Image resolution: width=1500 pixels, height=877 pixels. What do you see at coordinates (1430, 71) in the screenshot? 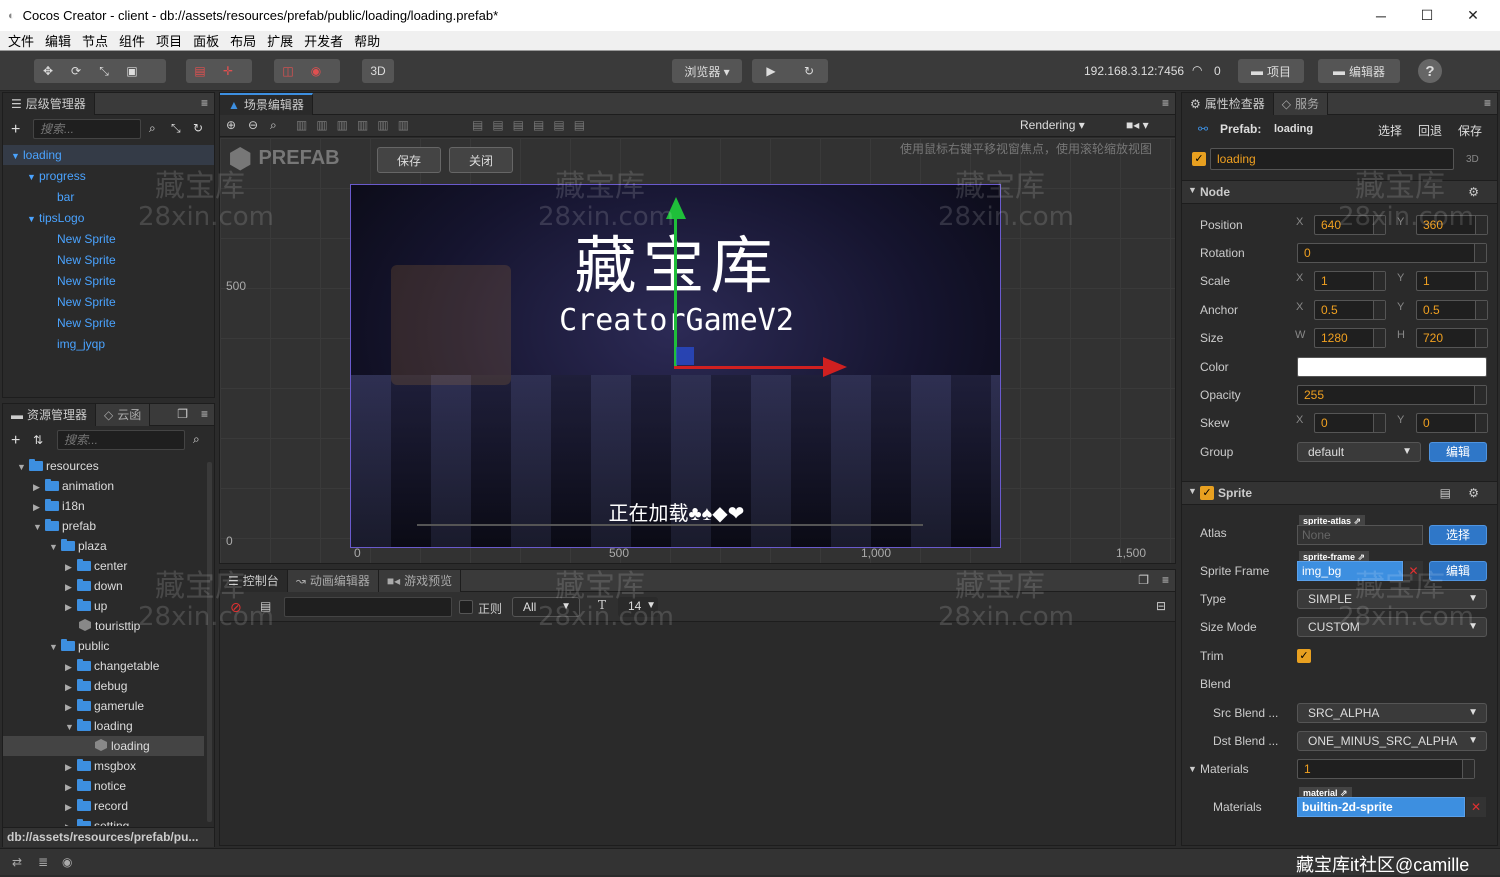
I see `help-button: ?` at bounding box center [1430, 71].